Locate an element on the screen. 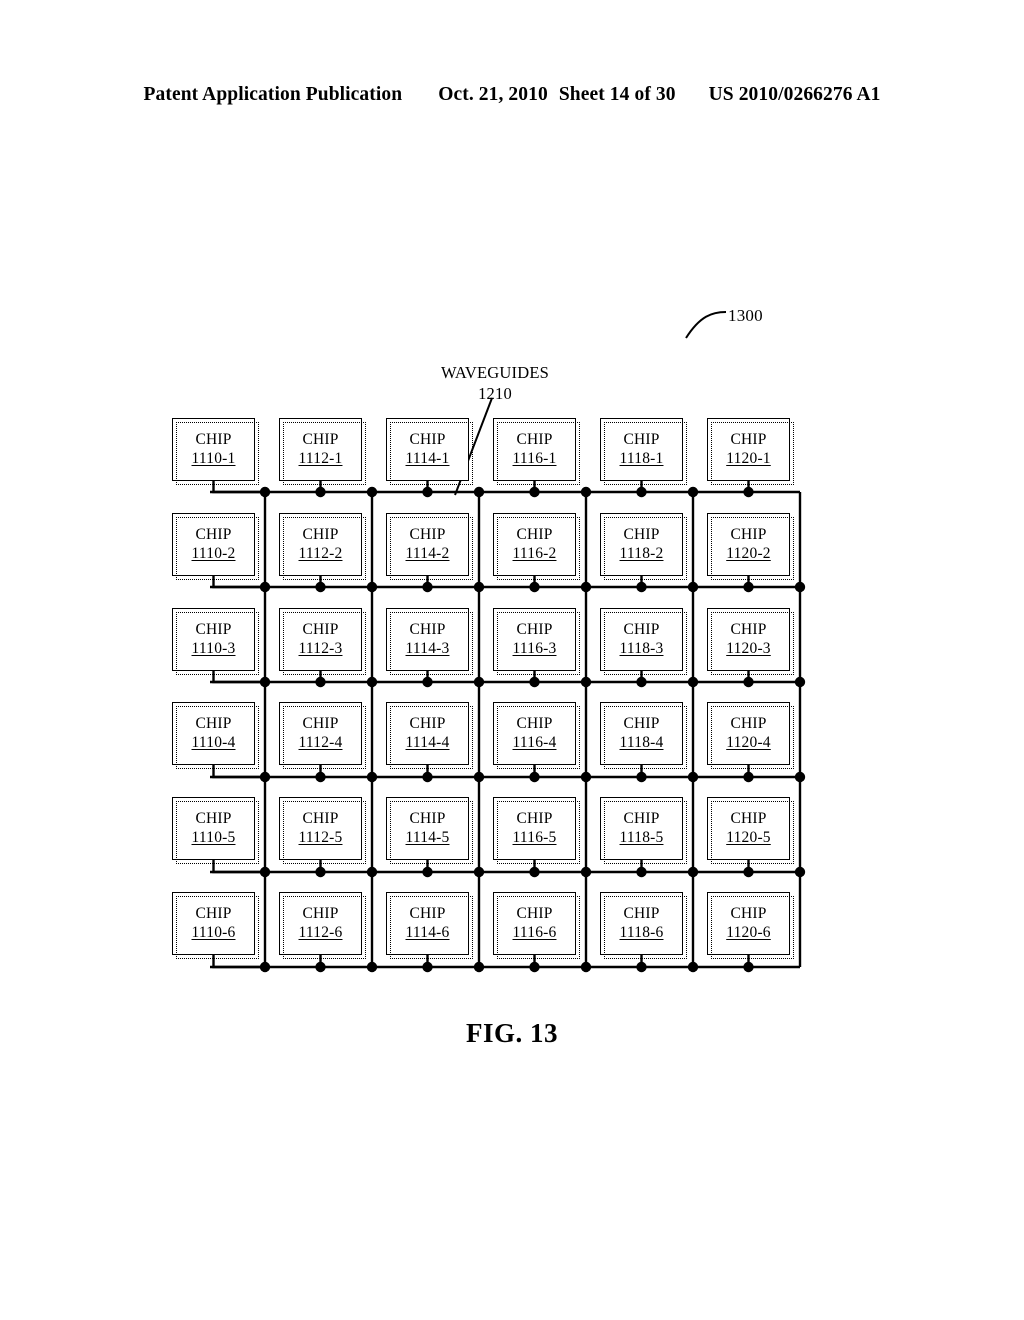  junction-dot-cross-r5-c3 is located at coordinates (479, 872).